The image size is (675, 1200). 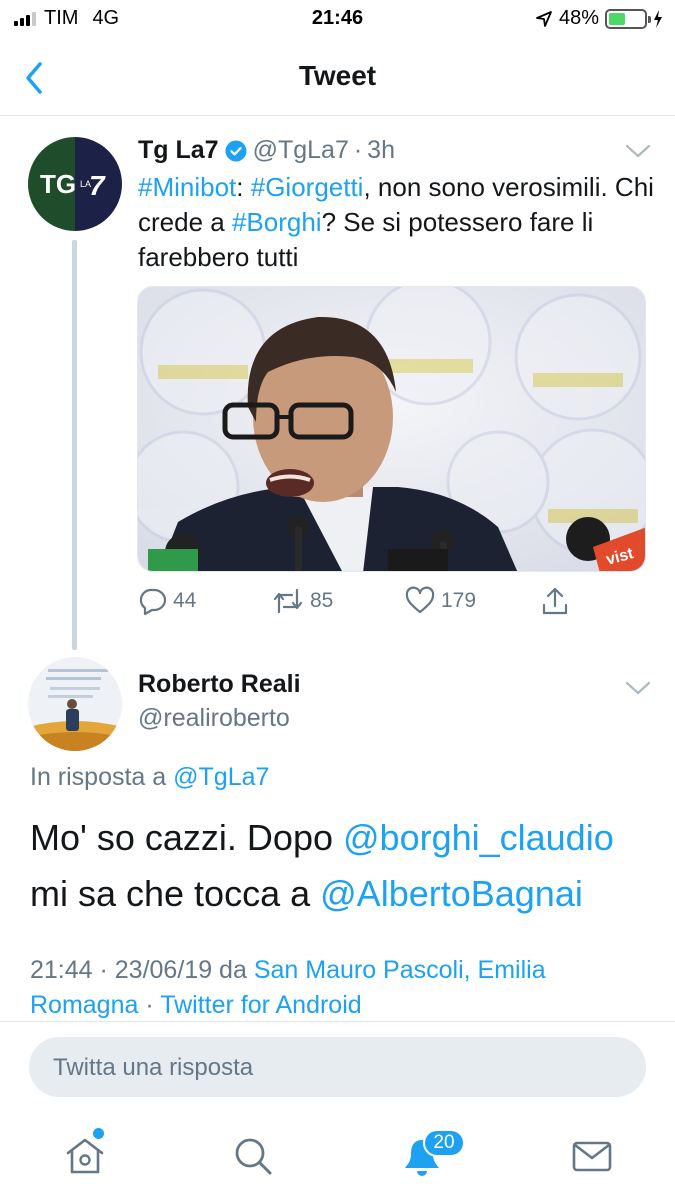 I want to click on messages-icon, so click(x=592, y=1156).